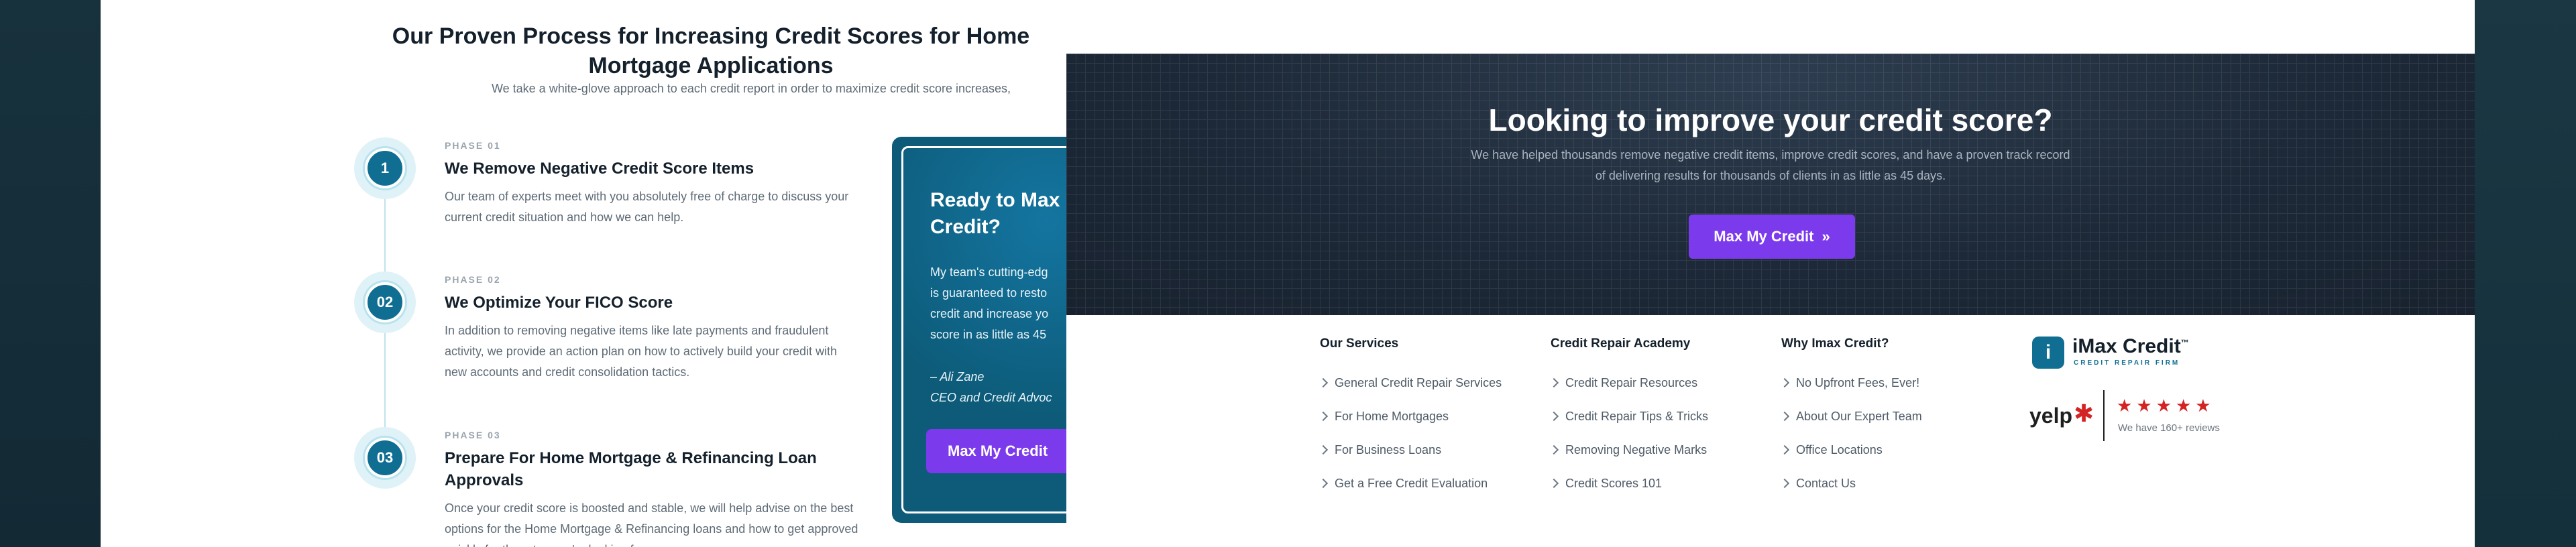  I want to click on phase-number: 02, so click(385, 302).